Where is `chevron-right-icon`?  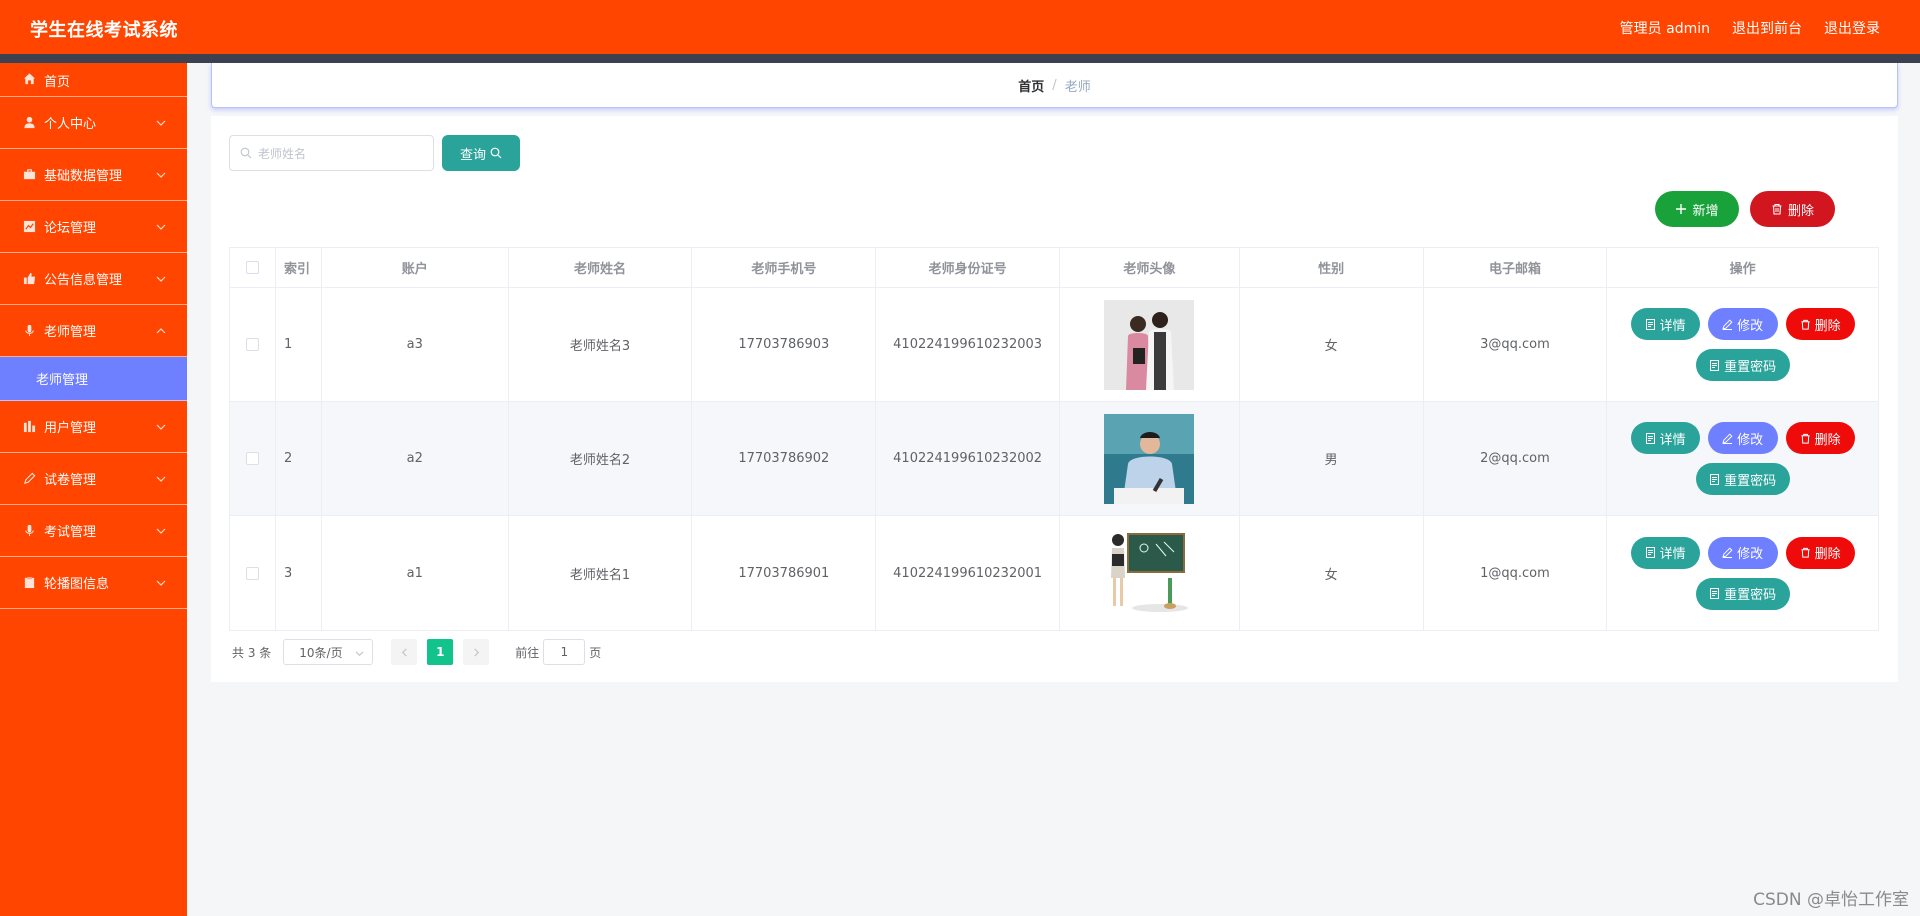 chevron-right-icon is located at coordinates (476, 652).